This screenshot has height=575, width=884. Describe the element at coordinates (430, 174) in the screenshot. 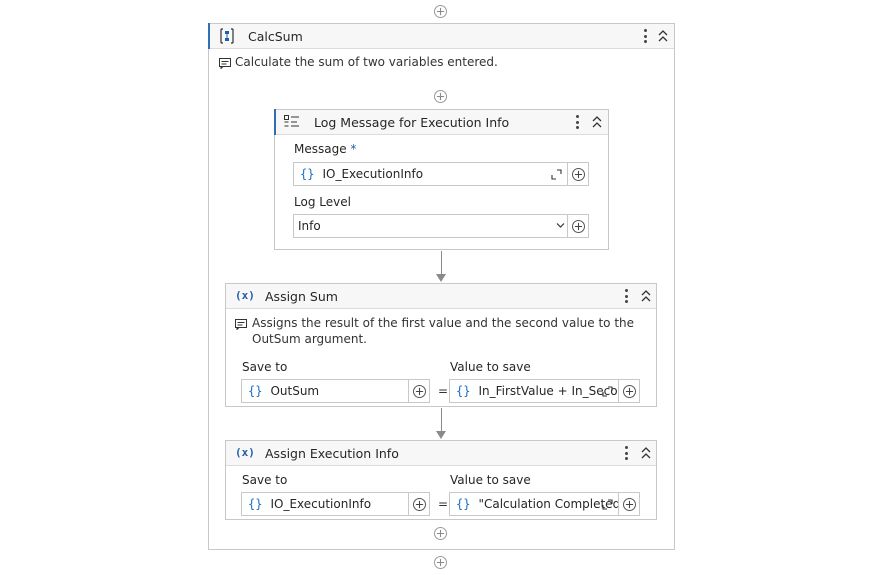

I see `message-input: {} IO_ExecutionInfo` at that location.